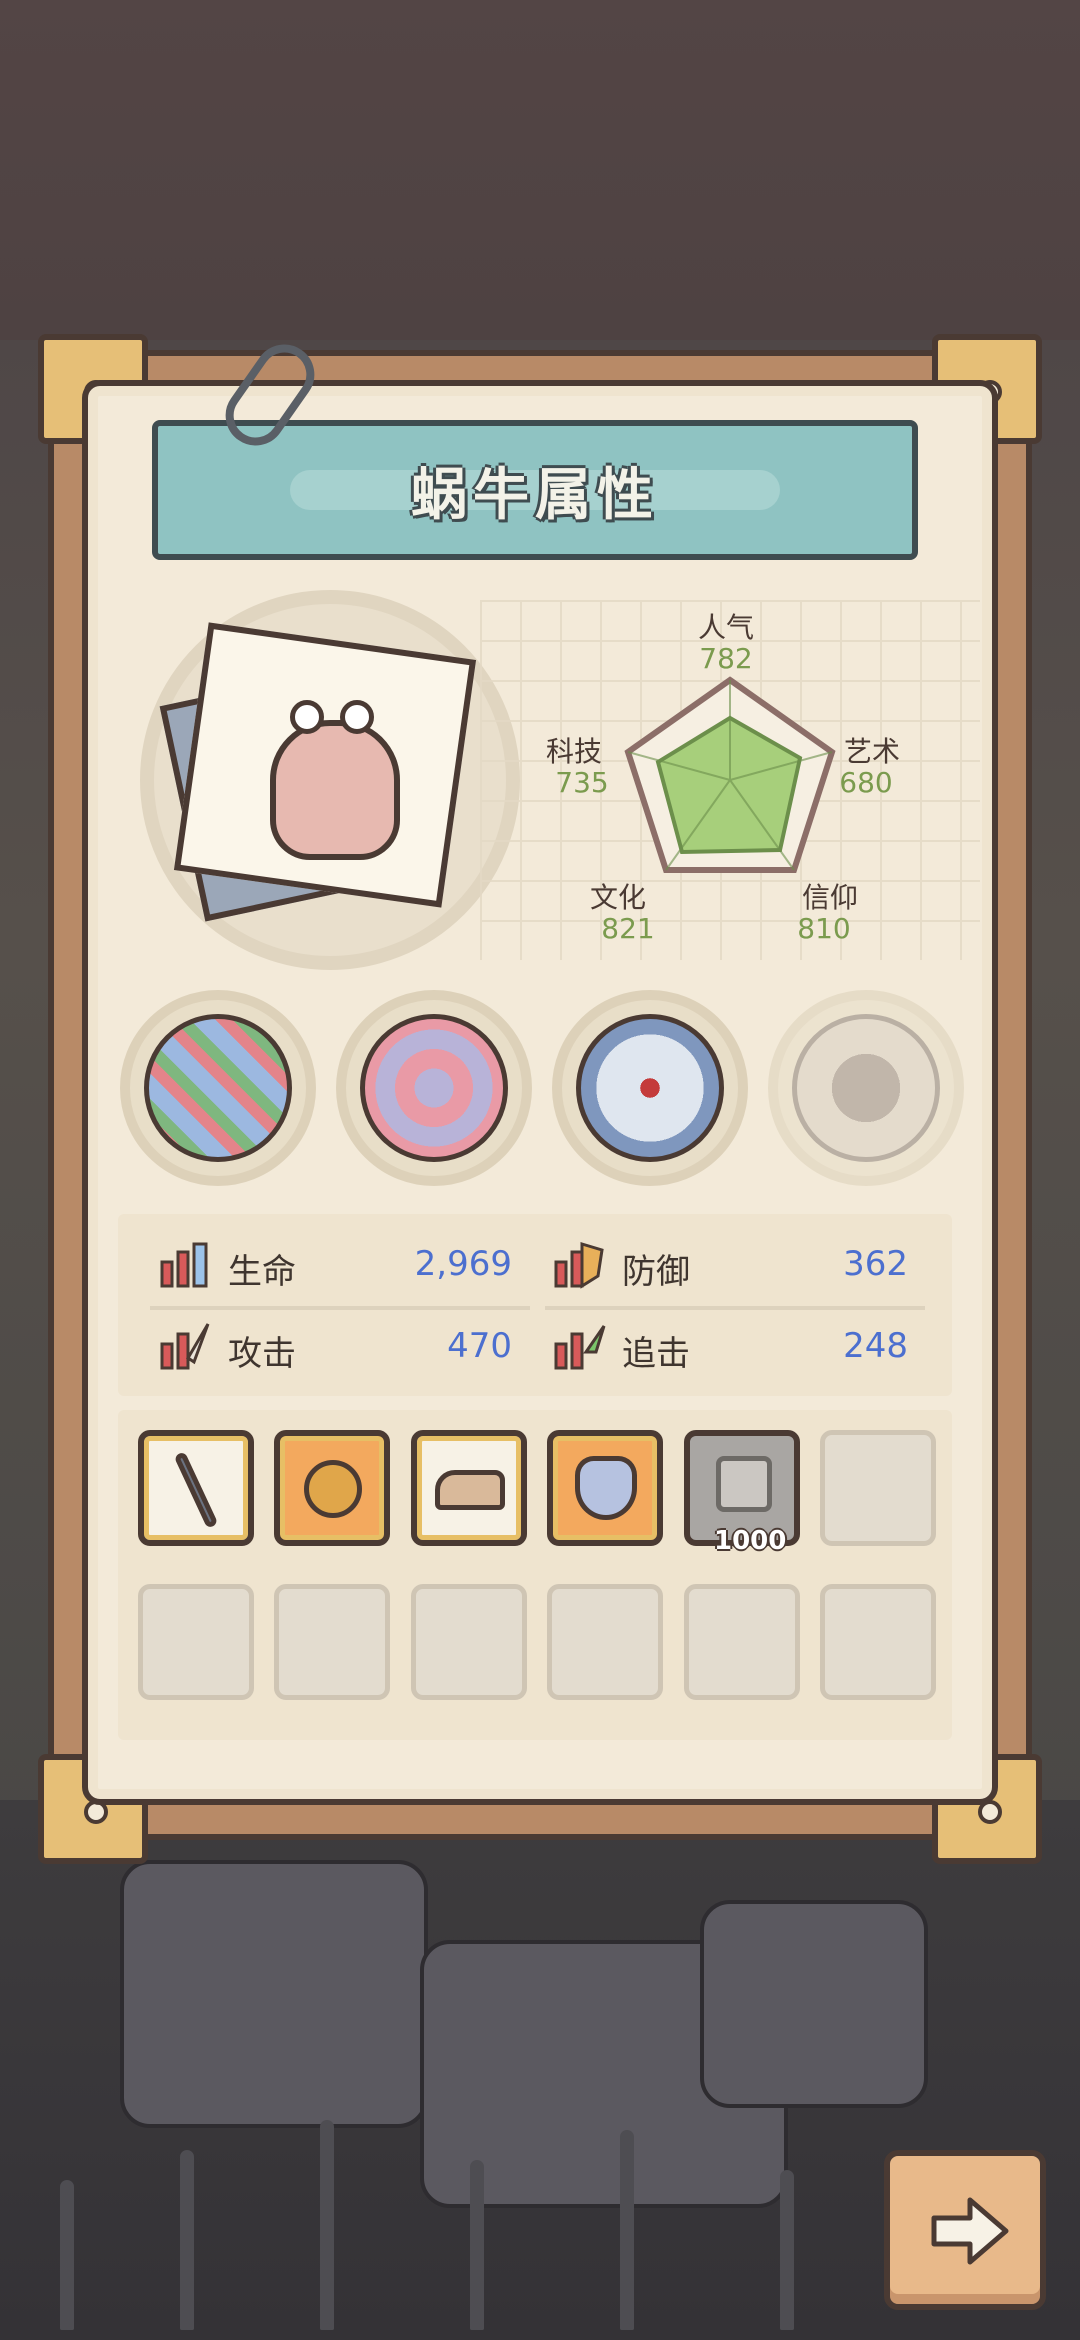  What do you see at coordinates (656, 1272) in the screenshot?
I see `stat-label-defense: 防御` at bounding box center [656, 1272].